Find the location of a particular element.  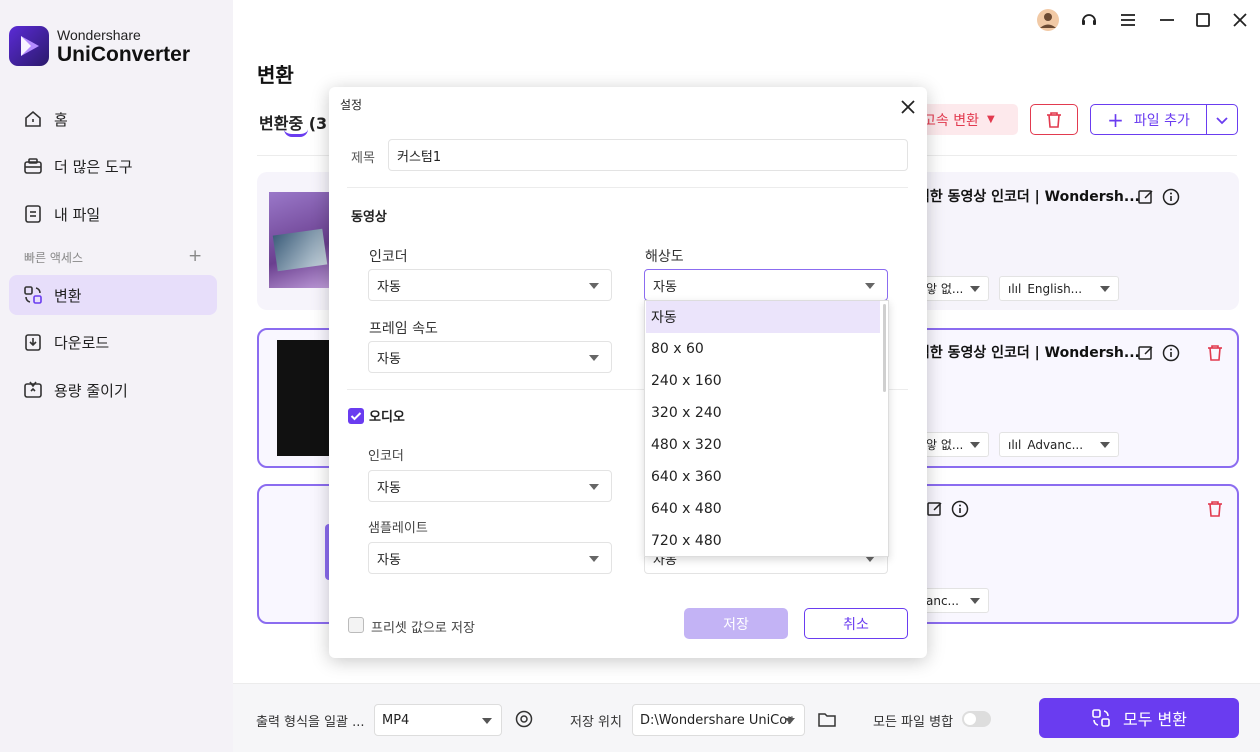

audio-encoder-label: 인코더 is located at coordinates (386, 456).